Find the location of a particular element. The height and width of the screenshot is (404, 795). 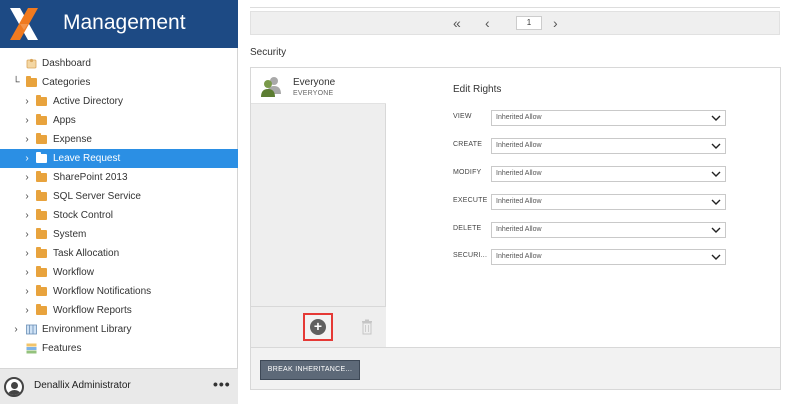

right-row-create: CREATE Inherited Allow is located at coordinates (601, 146).